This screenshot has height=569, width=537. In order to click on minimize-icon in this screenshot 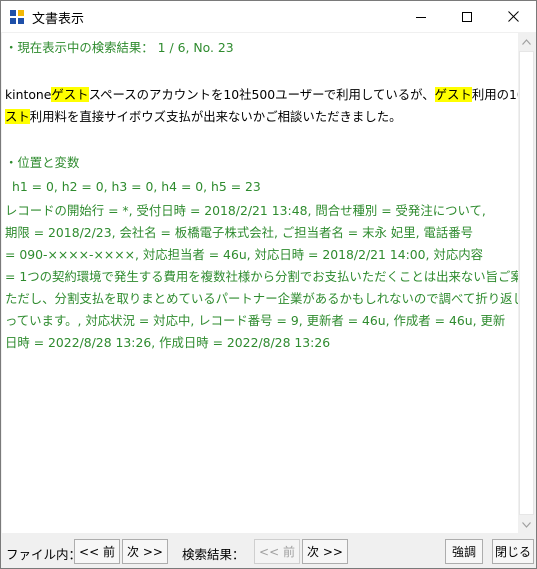, I will do `click(421, 17)`.